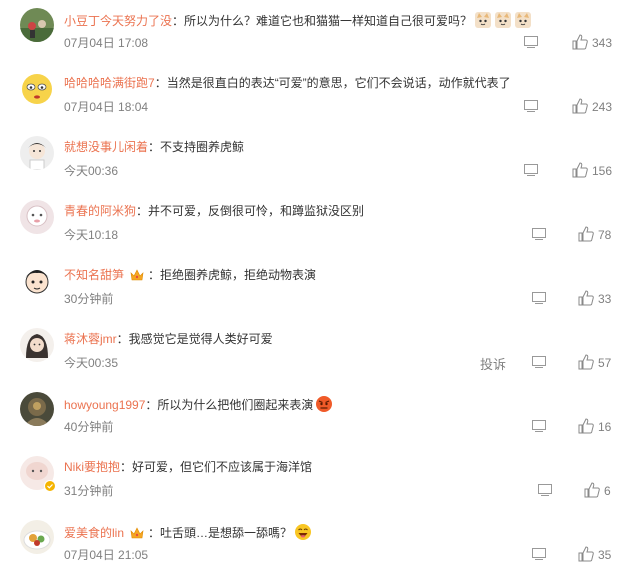 This screenshot has width=640, height=584. Describe the element at coordinates (607, 491) in the screenshot. I see `like-count: 6` at that location.